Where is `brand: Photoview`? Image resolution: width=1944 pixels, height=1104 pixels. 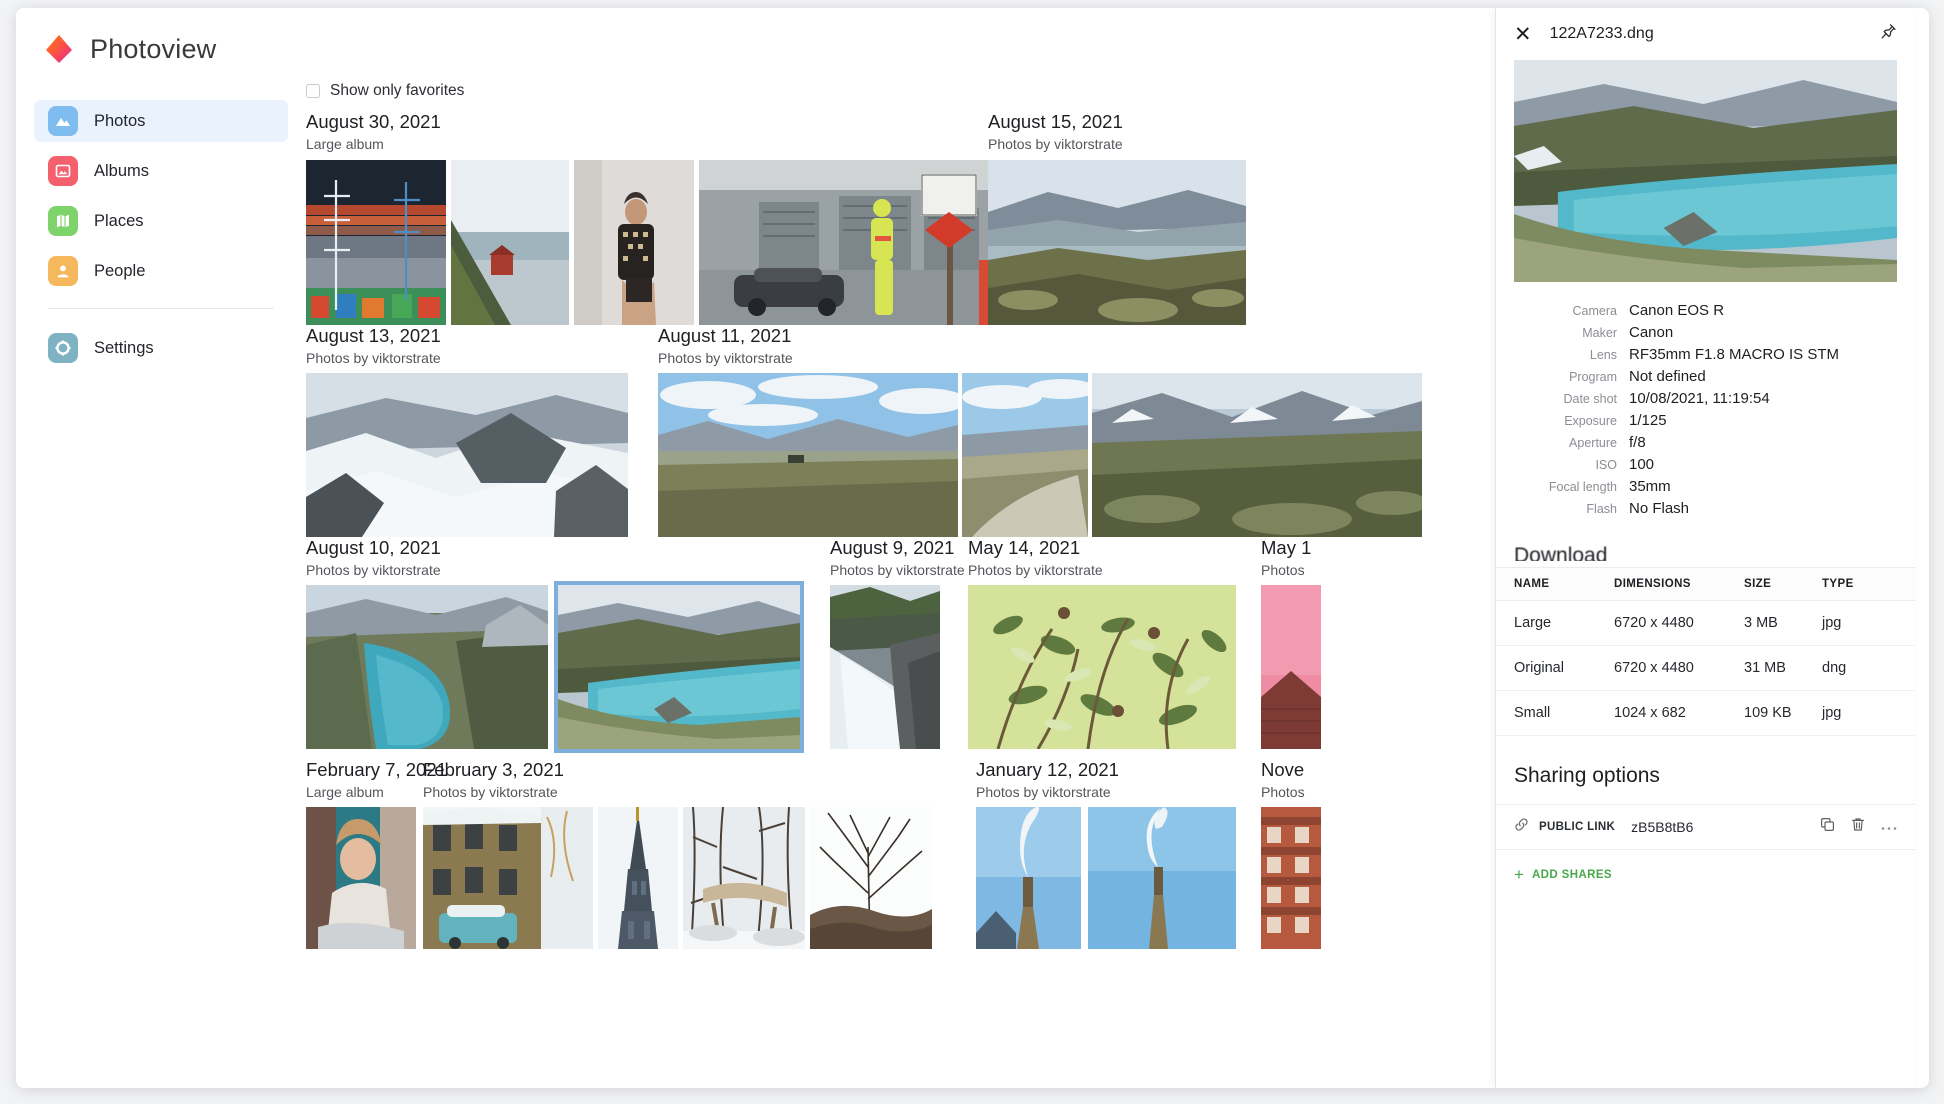
brand: Photoview is located at coordinates (161, 37).